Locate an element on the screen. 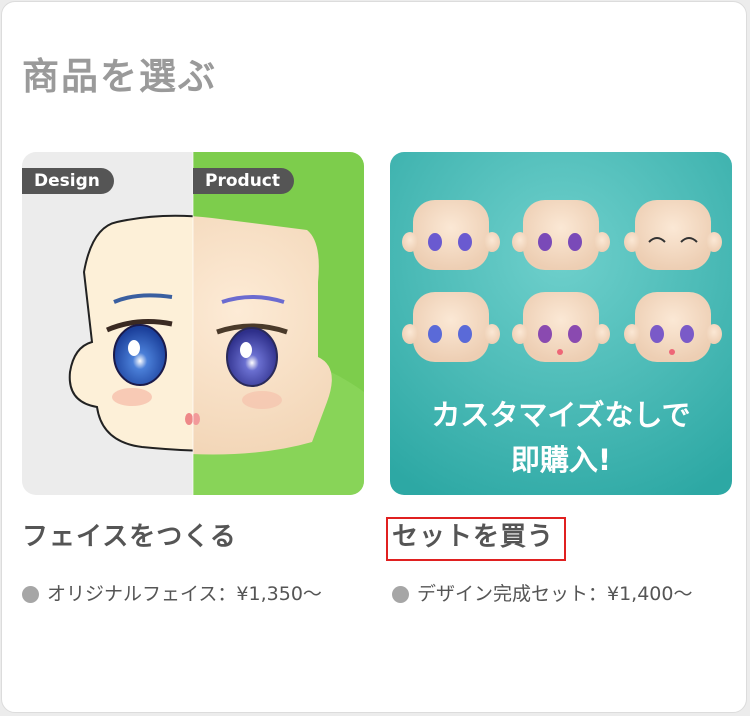 The width and height of the screenshot is (750, 716). price-original-face-text: オリジナルフェイス：¥1,350〜 is located at coordinates (184, 594).